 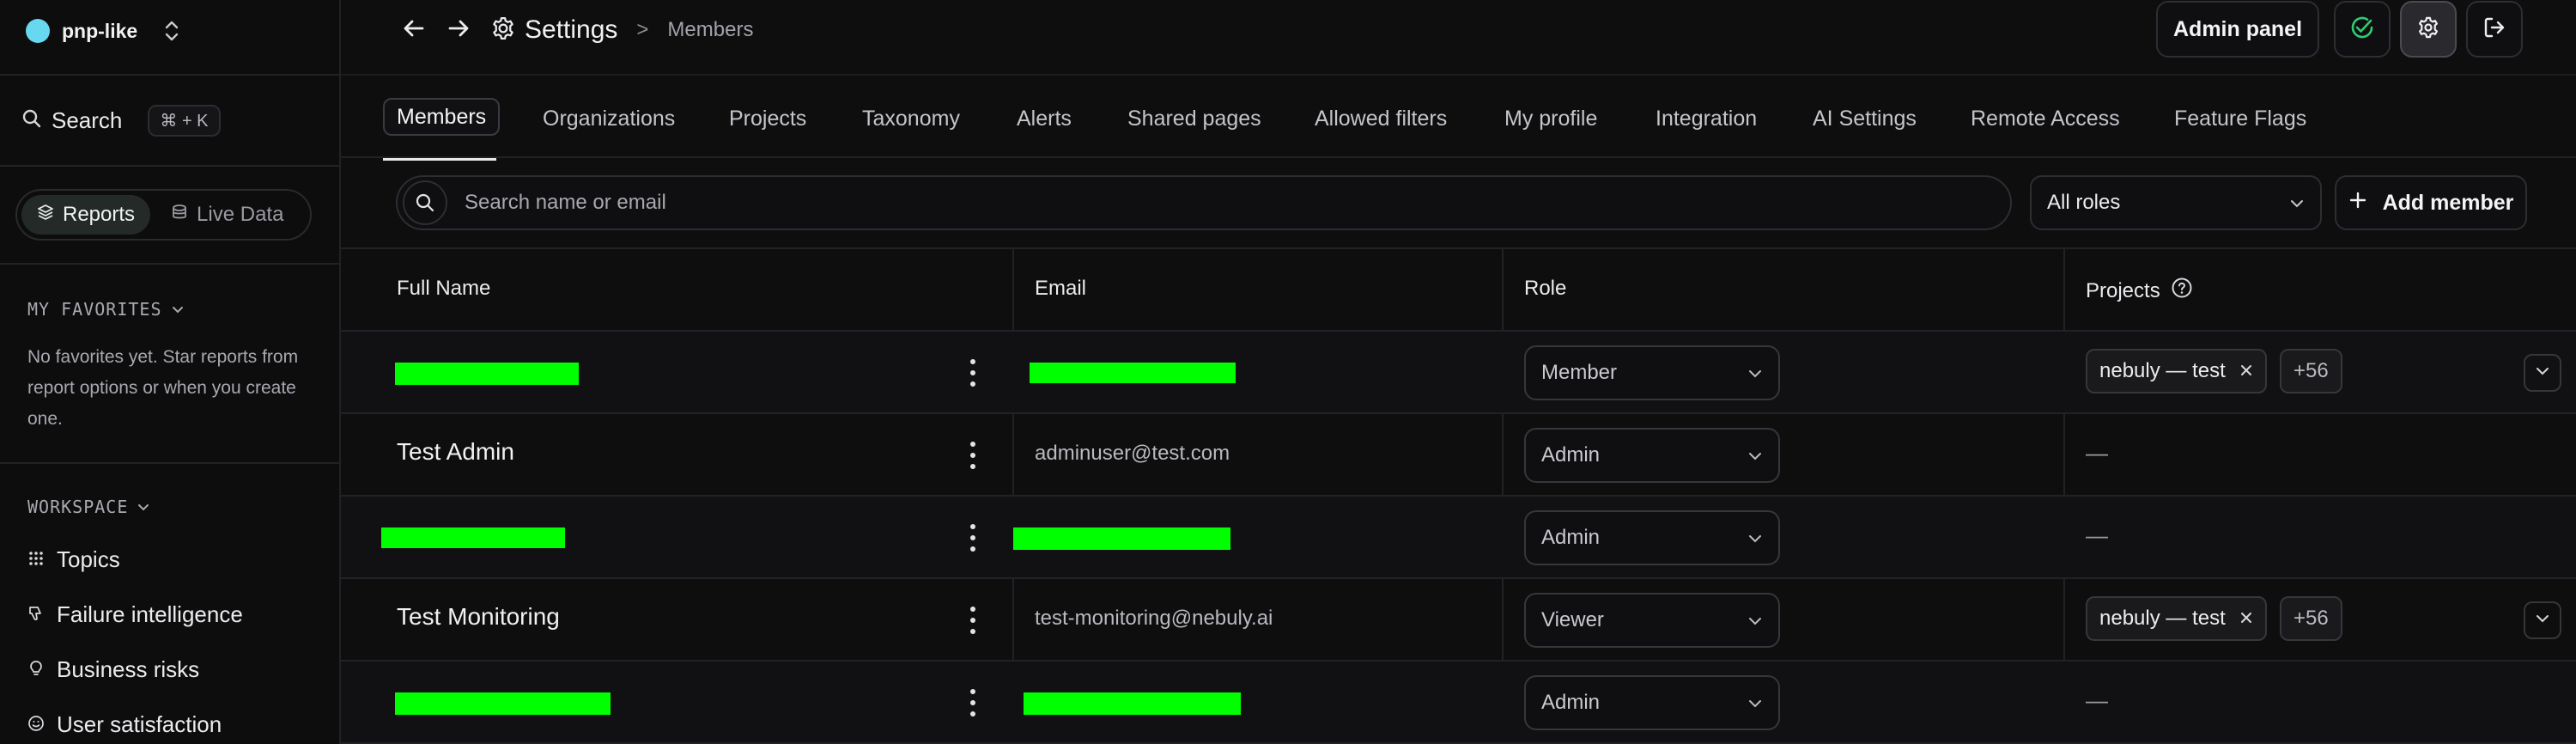 I want to click on nav-item-topics: Topics, so click(x=74, y=559).